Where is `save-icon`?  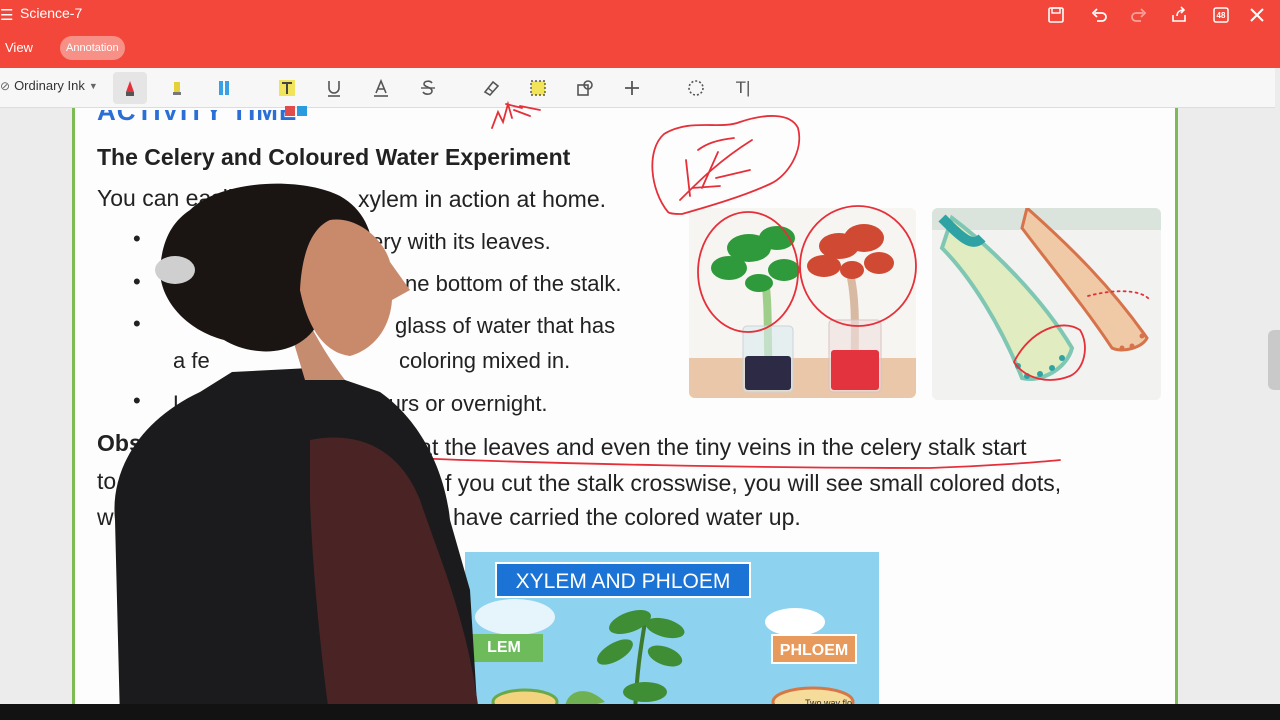
save-icon is located at coordinates (1056, 15).